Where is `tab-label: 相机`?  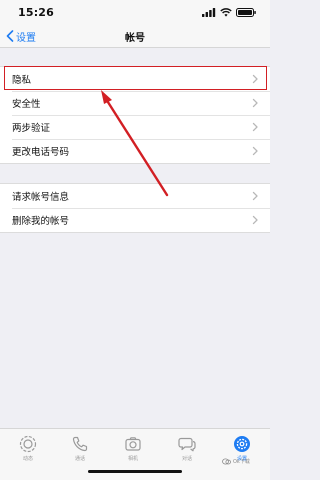 tab-label: 相机 is located at coordinates (132, 459).